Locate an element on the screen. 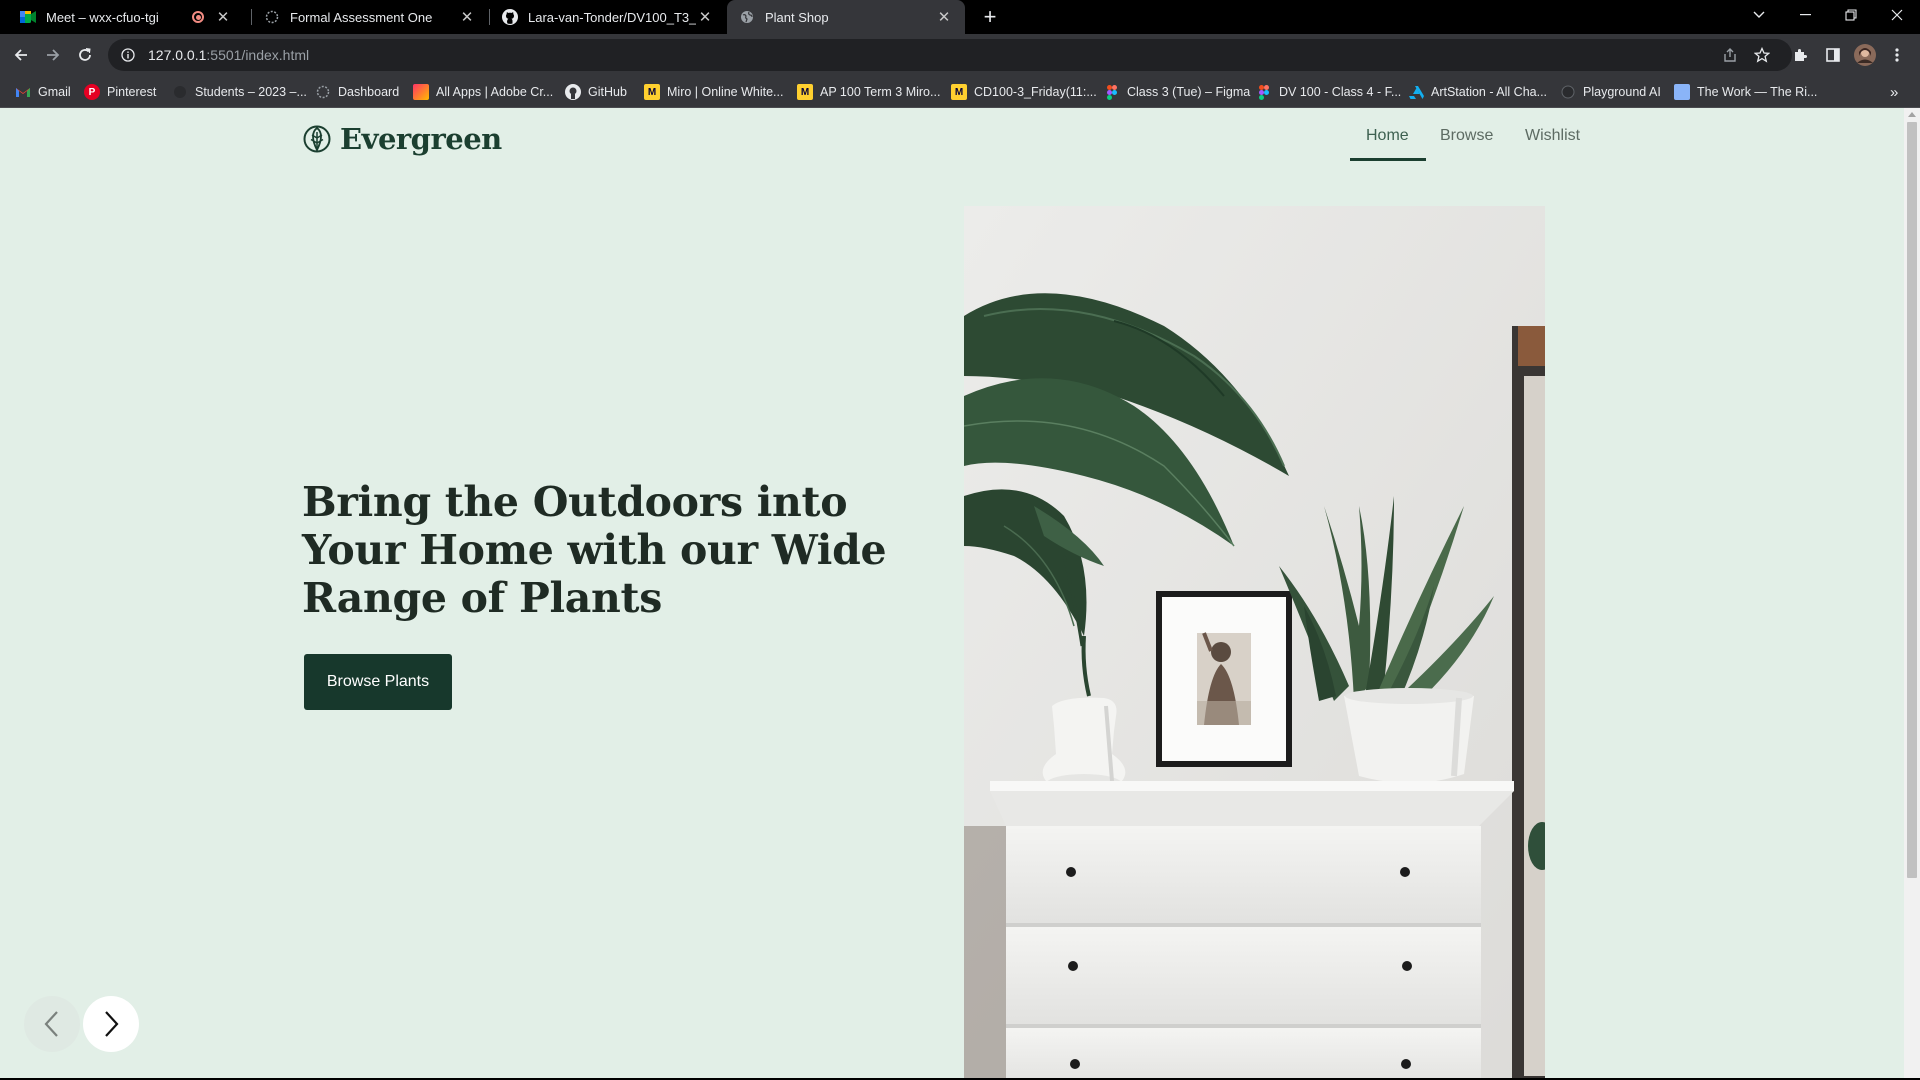 Image resolution: width=1920 pixels, height=1080 pixels. tab-plant-shop: Plant Shop ✕ is located at coordinates (846, 17).